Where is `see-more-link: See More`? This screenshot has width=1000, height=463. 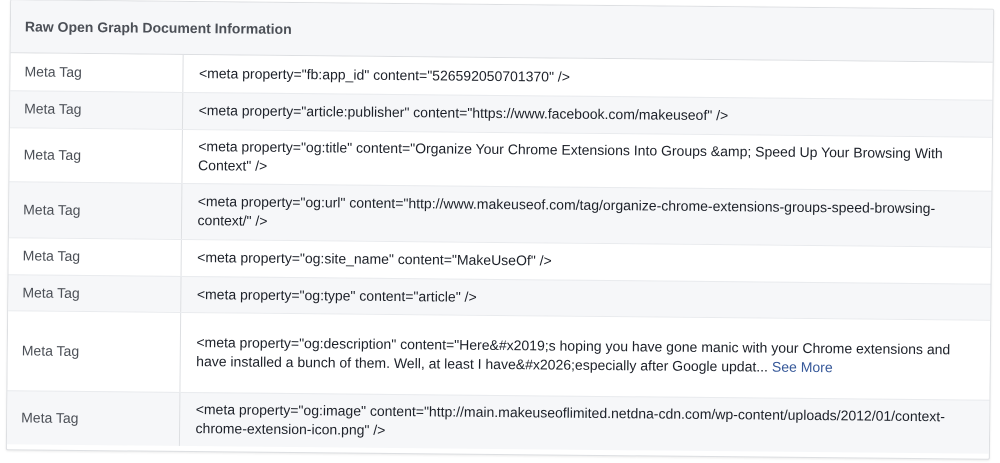 see-more-link: See More is located at coordinates (802, 367).